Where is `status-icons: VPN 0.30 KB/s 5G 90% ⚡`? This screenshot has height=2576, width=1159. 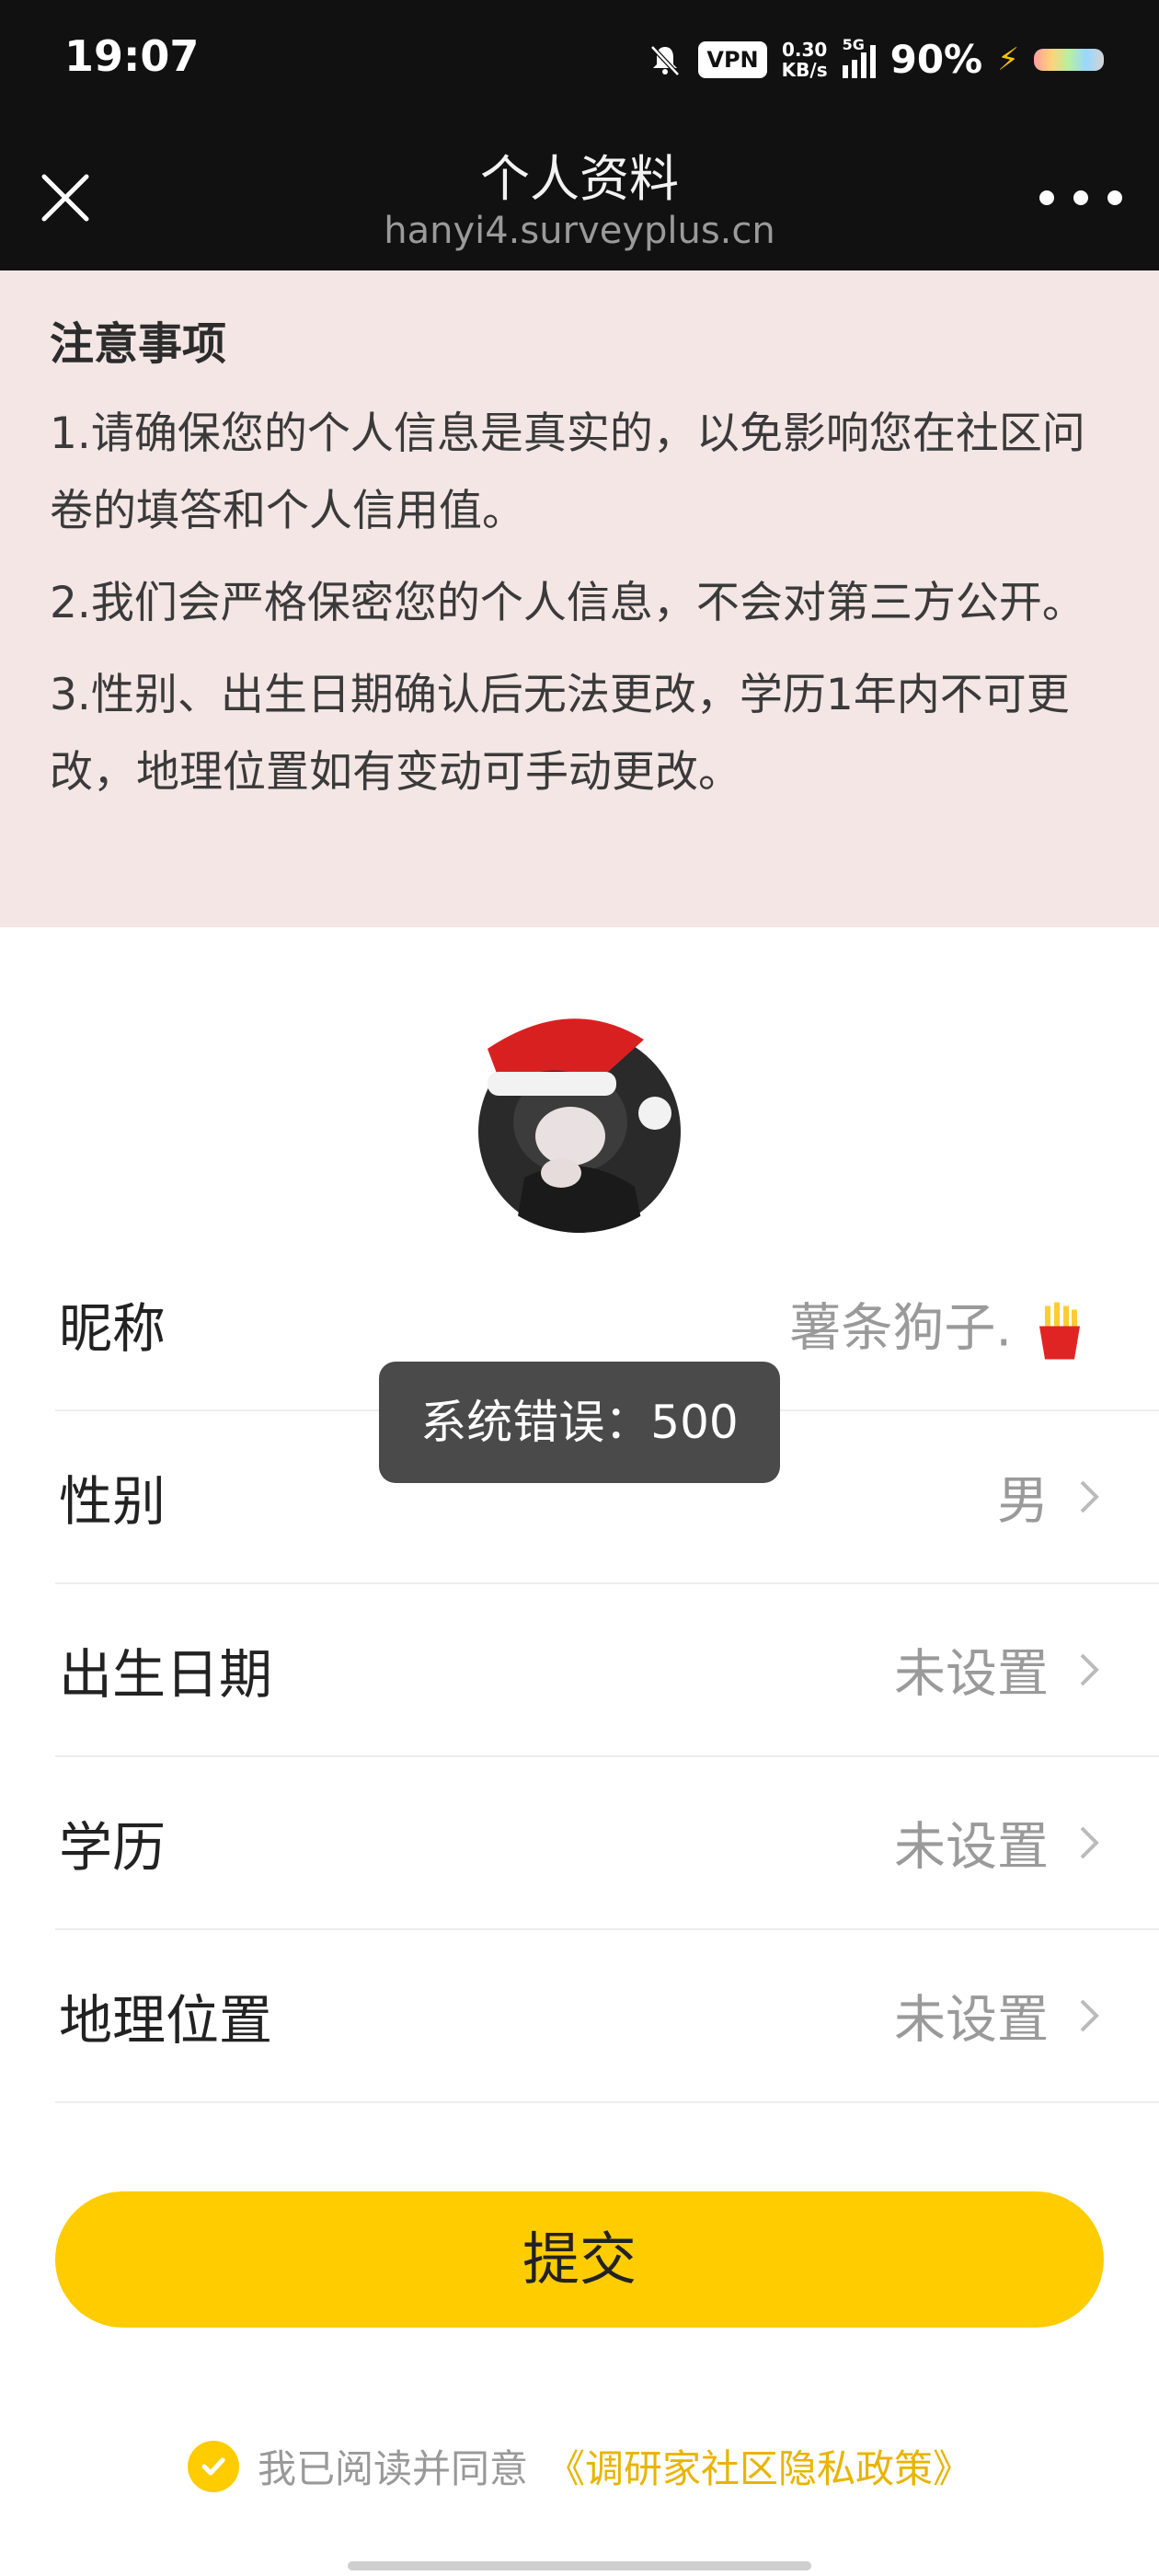
status-icons: VPN 0.30 KB/s 5G 90% ⚡ is located at coordinates (875, 59).